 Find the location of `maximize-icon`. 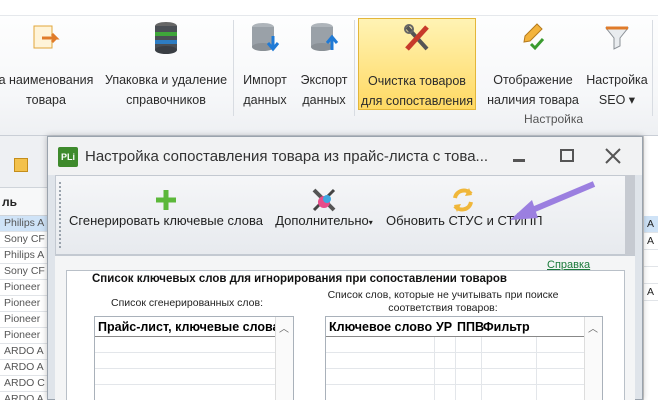

maximize-icon is located at coordinates (567, 155).